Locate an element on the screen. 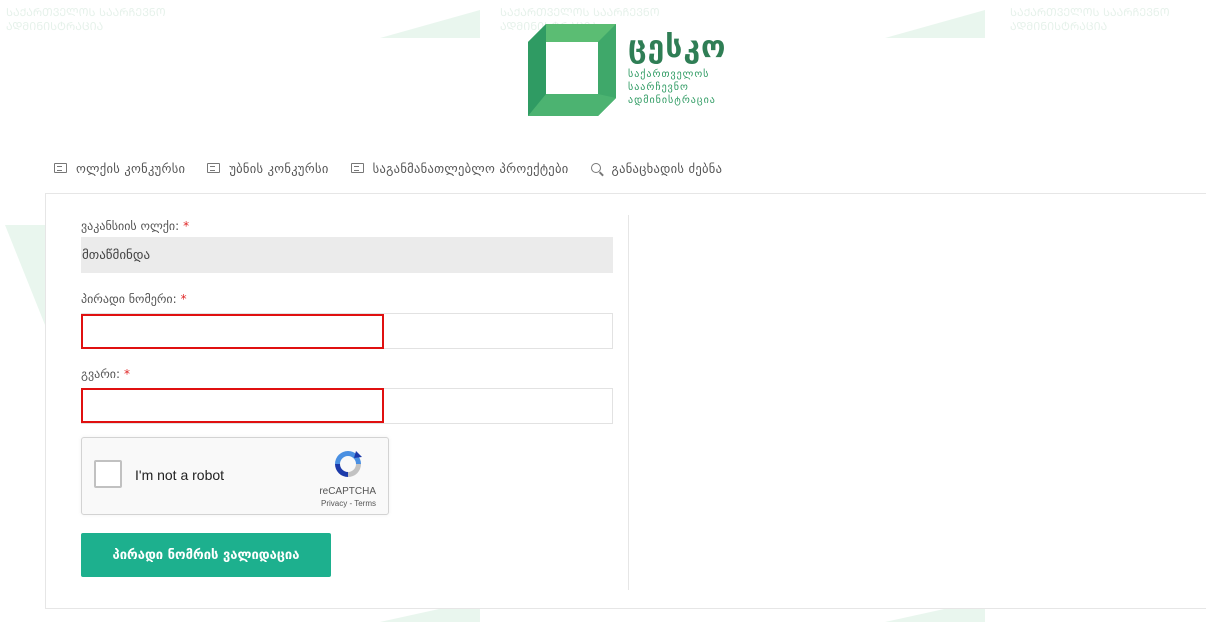  nav-item-educational-projects: საგანმანათლებლო პროექტები is located at coordinates (459, 168).